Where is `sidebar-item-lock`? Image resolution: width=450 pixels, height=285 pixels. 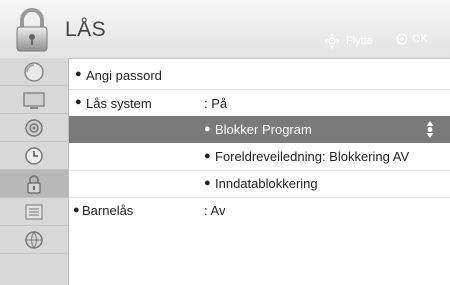 sidebar-item-lock is located at coordinates (34, 183).